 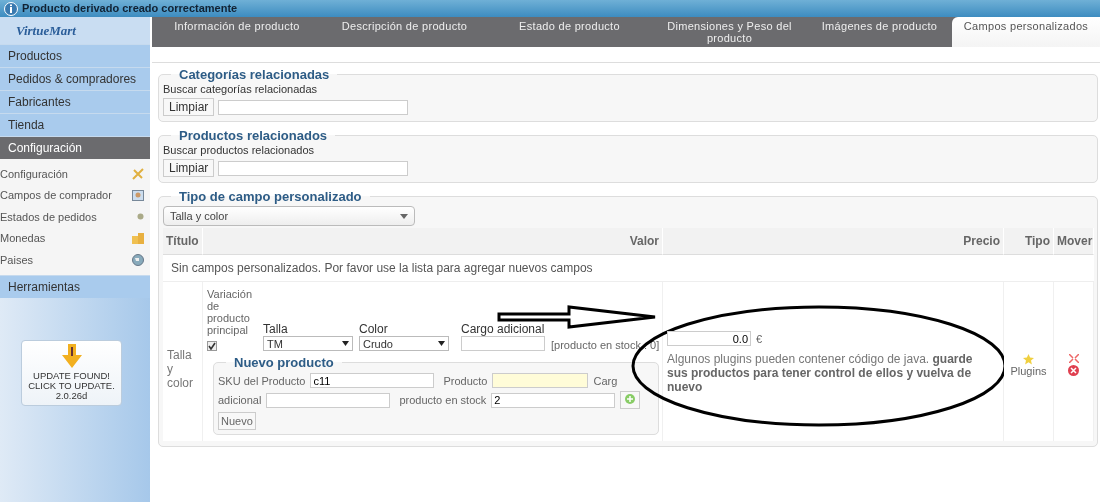 I want to click on section-title: Tipo de campo personalizado, so click(x=270, y=196).